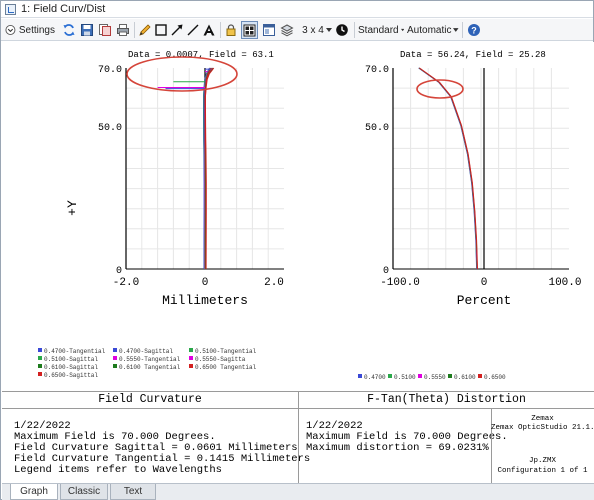 This screenshot has width=594, height=500. I want to click on legend-label: 0.4700, so click(375, 377).